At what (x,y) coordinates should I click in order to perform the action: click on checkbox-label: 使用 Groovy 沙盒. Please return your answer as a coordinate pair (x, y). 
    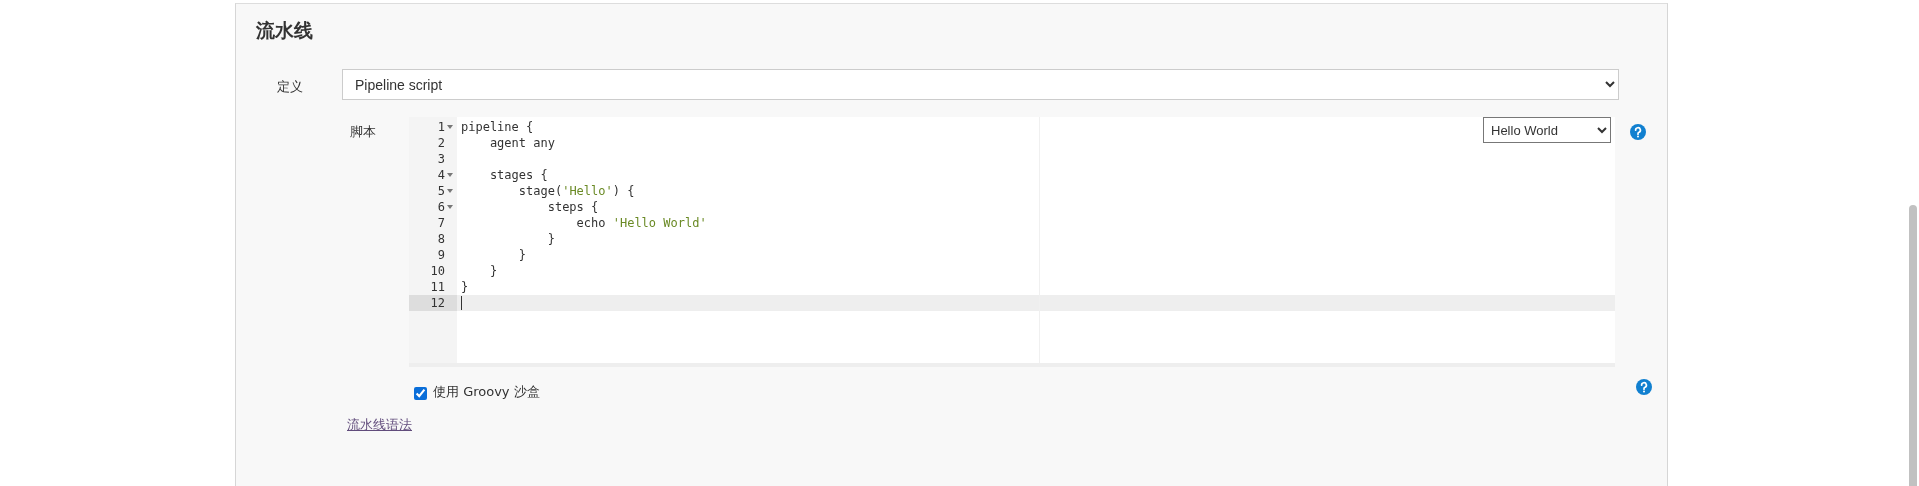
    Looking at the image, I should click on (487, 392).